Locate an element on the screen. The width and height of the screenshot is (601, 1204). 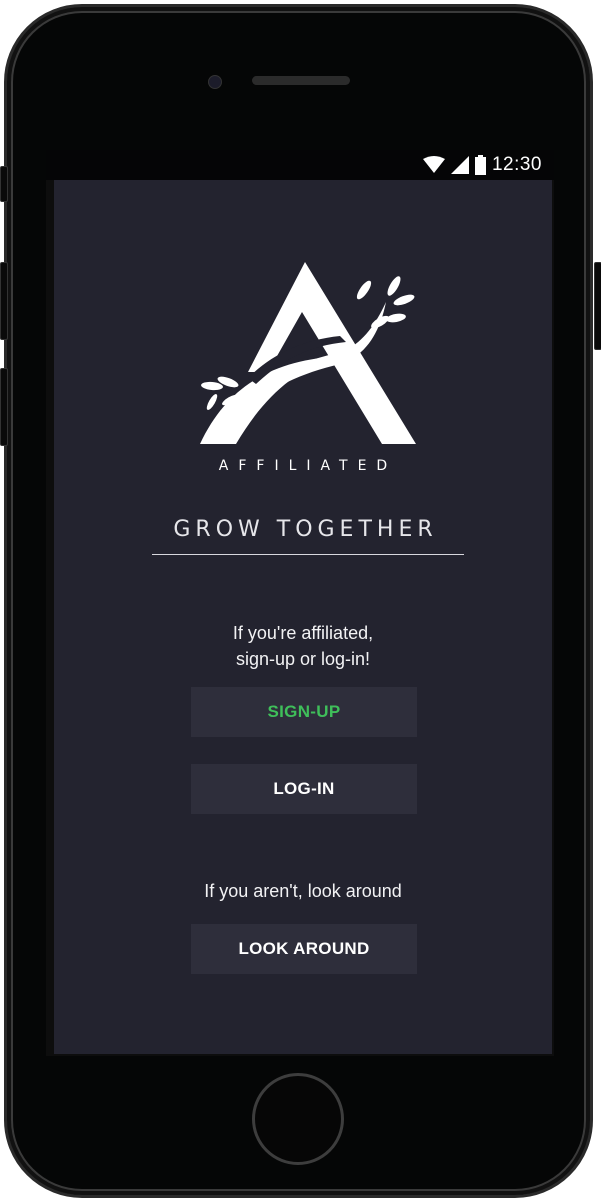
wifi-icon is located at coordinates (433, 164).